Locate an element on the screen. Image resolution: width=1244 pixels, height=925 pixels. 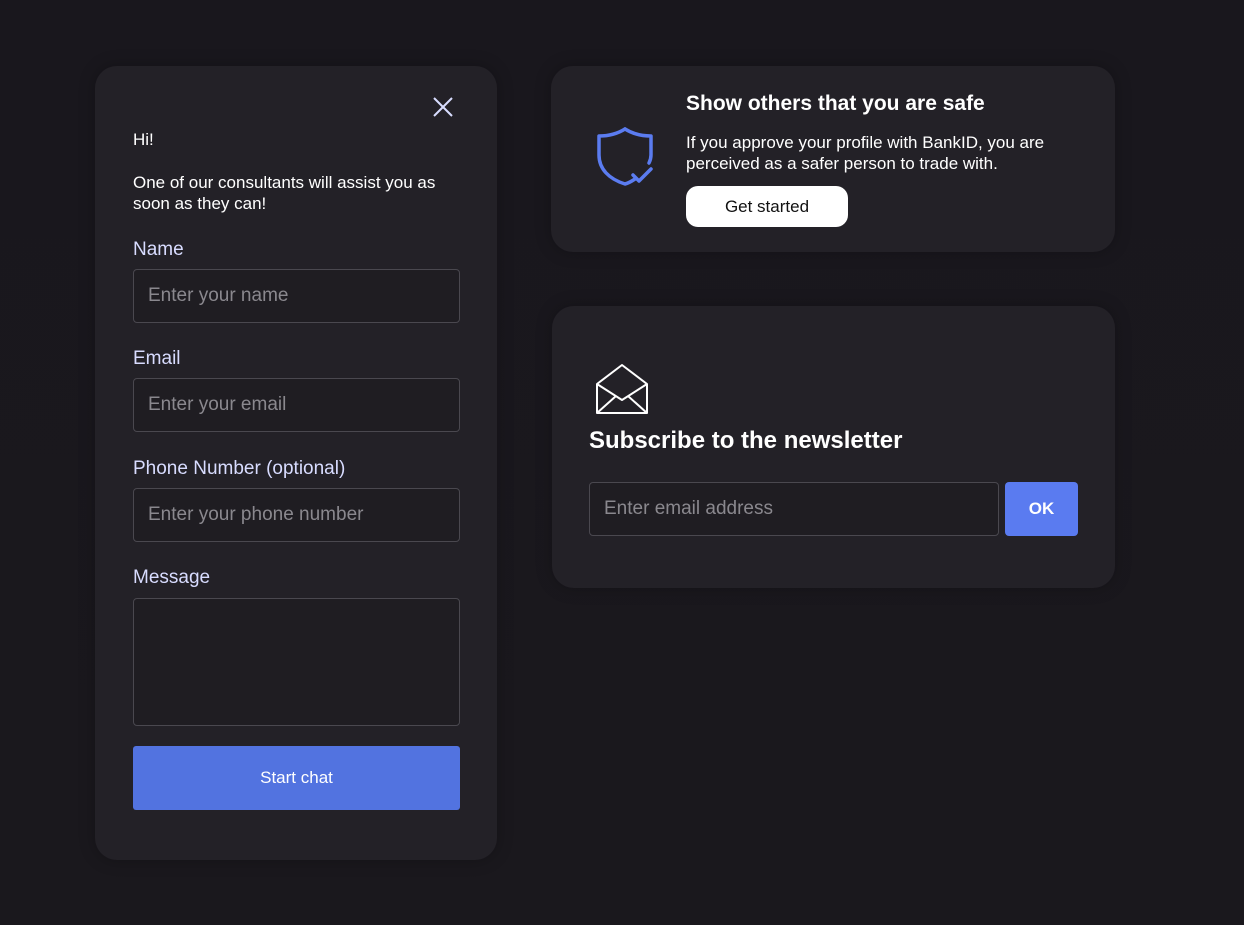
bankid-title: Show others that you are safe is located at coordinates (835, 103).